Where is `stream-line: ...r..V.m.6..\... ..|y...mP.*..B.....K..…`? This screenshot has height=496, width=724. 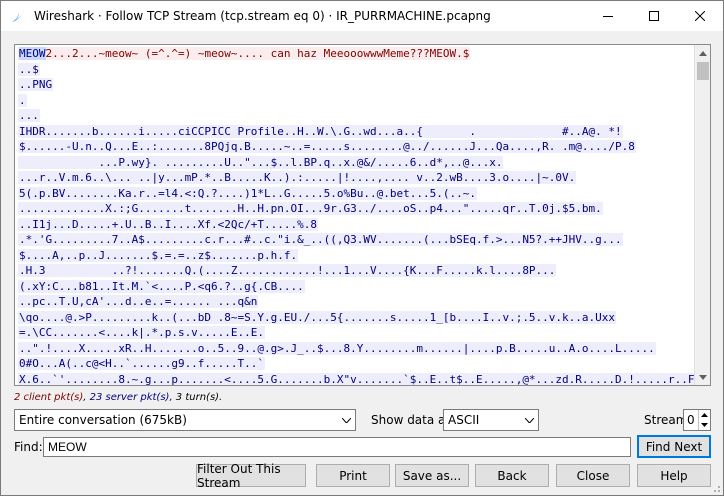 stream-line: ...r..V.m.6..\... ..|y...mP.*..B.....K..… is located at coordinates (355, 178).